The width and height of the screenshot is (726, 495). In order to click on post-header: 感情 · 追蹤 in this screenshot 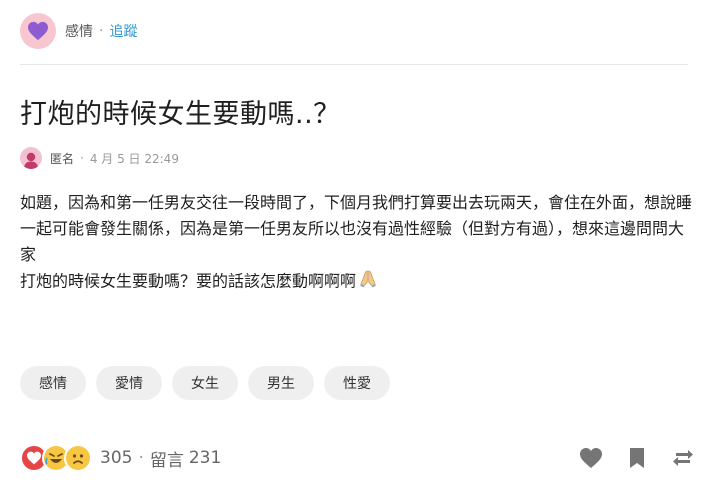, I will do `click(78, 31)`.